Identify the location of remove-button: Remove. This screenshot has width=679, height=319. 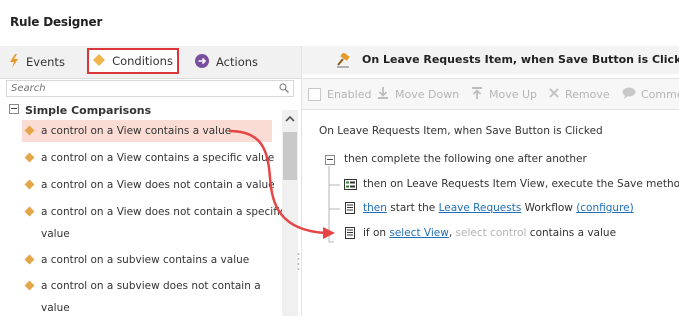
(579, 94).